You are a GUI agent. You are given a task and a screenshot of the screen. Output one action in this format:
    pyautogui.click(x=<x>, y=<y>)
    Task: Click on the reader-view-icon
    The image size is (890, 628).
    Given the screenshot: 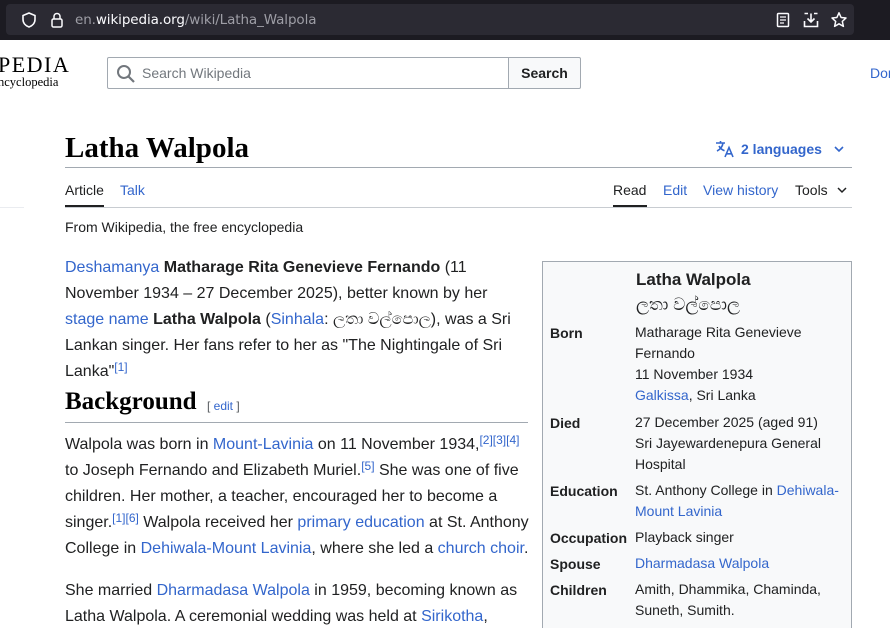 What is the action you would take?
    pyautogui.click(x=783, y=20)
    